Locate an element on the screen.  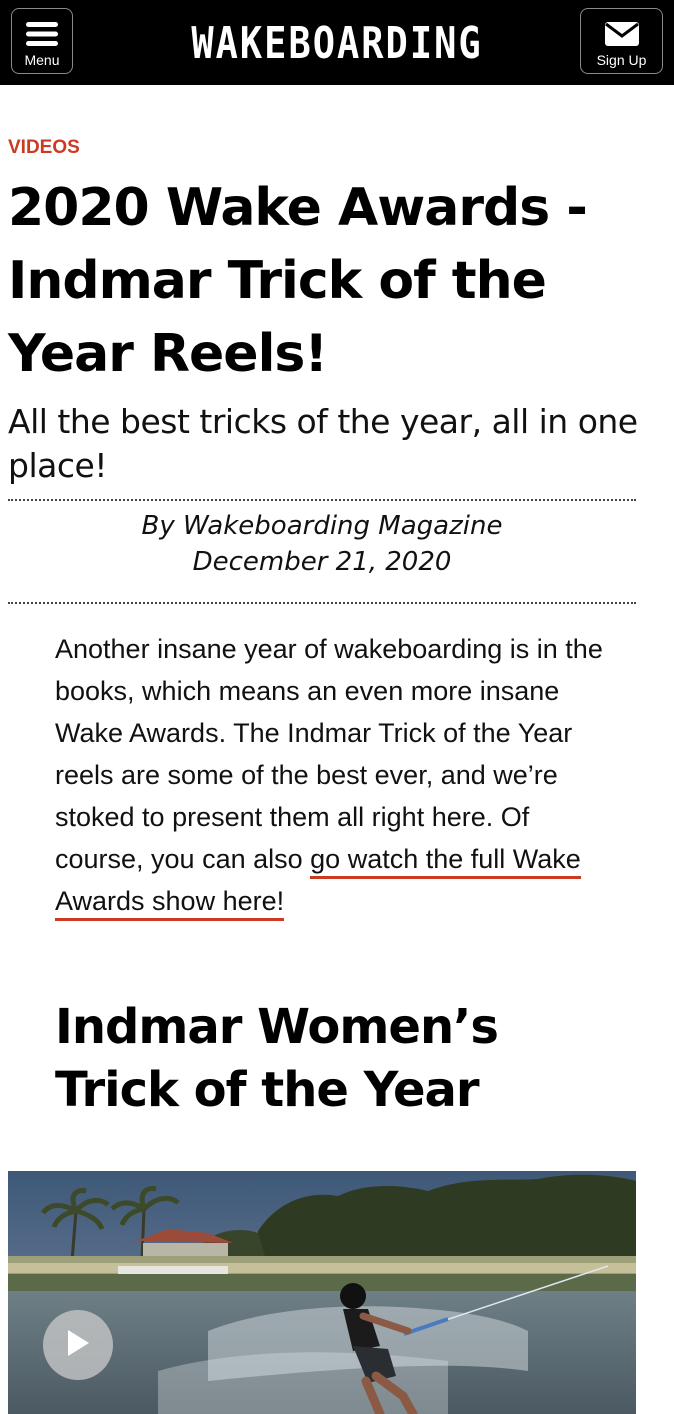
play-button is located at coordinates (78, 1345).